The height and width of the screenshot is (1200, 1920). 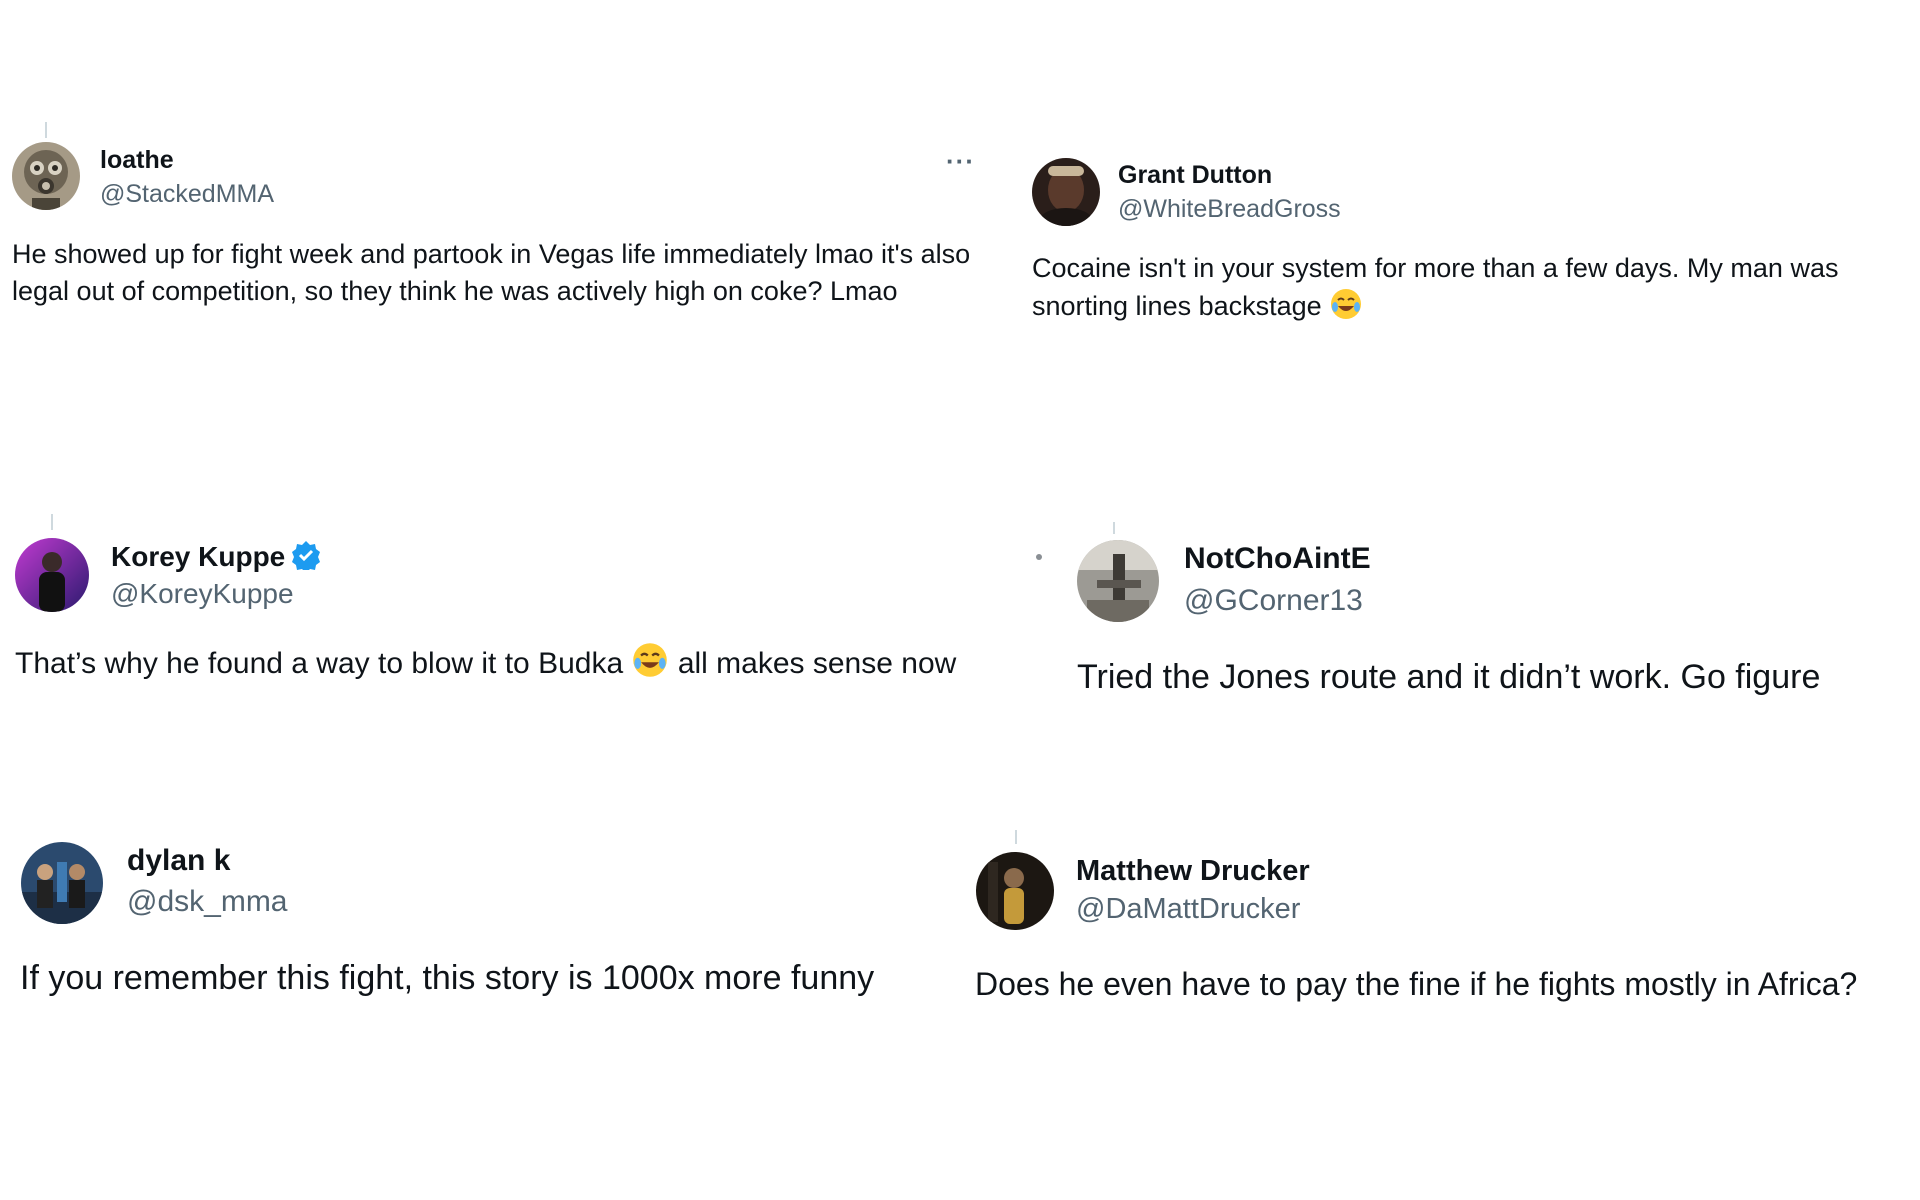 What do you see at coordinates (306, 558) in the screenshot?
I see `verified-badge-icon` at bounding box center [306, 558].